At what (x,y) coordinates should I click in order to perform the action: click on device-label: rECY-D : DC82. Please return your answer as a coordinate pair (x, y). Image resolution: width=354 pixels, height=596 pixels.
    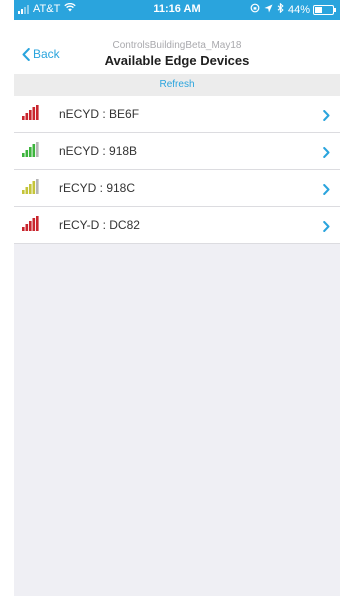
    Looking at the image, I should click on (99, 225).